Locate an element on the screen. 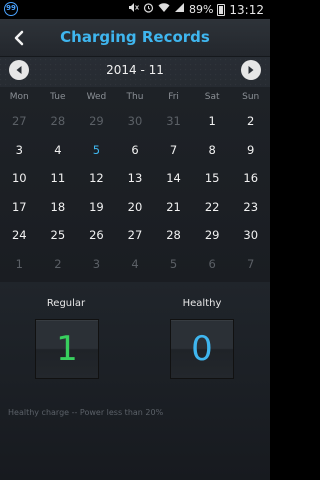 The width and height of the screenshot is (320, 480). calendar-day-outside: 5 is located at coordinates (173, 264).